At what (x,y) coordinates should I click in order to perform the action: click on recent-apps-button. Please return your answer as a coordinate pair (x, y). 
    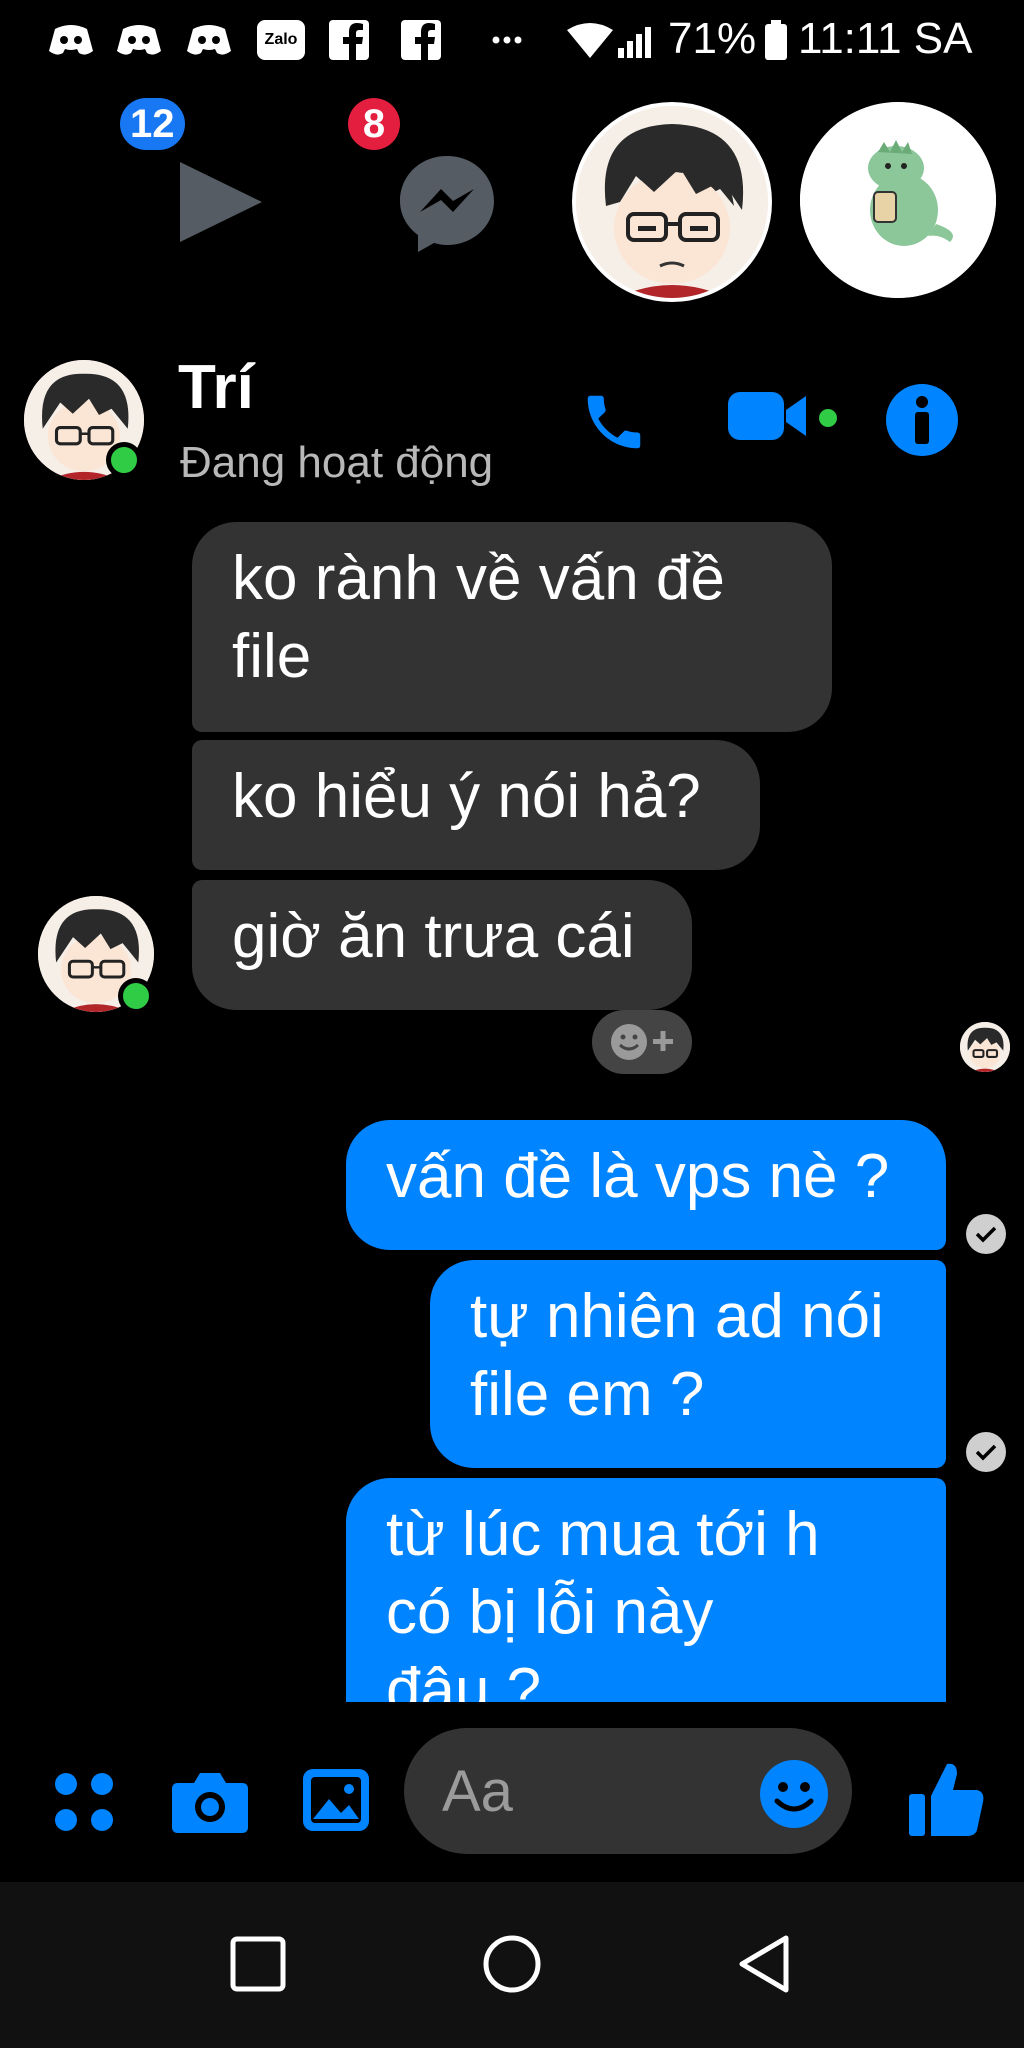
    Looking at the image, I should click on (258, 1964).